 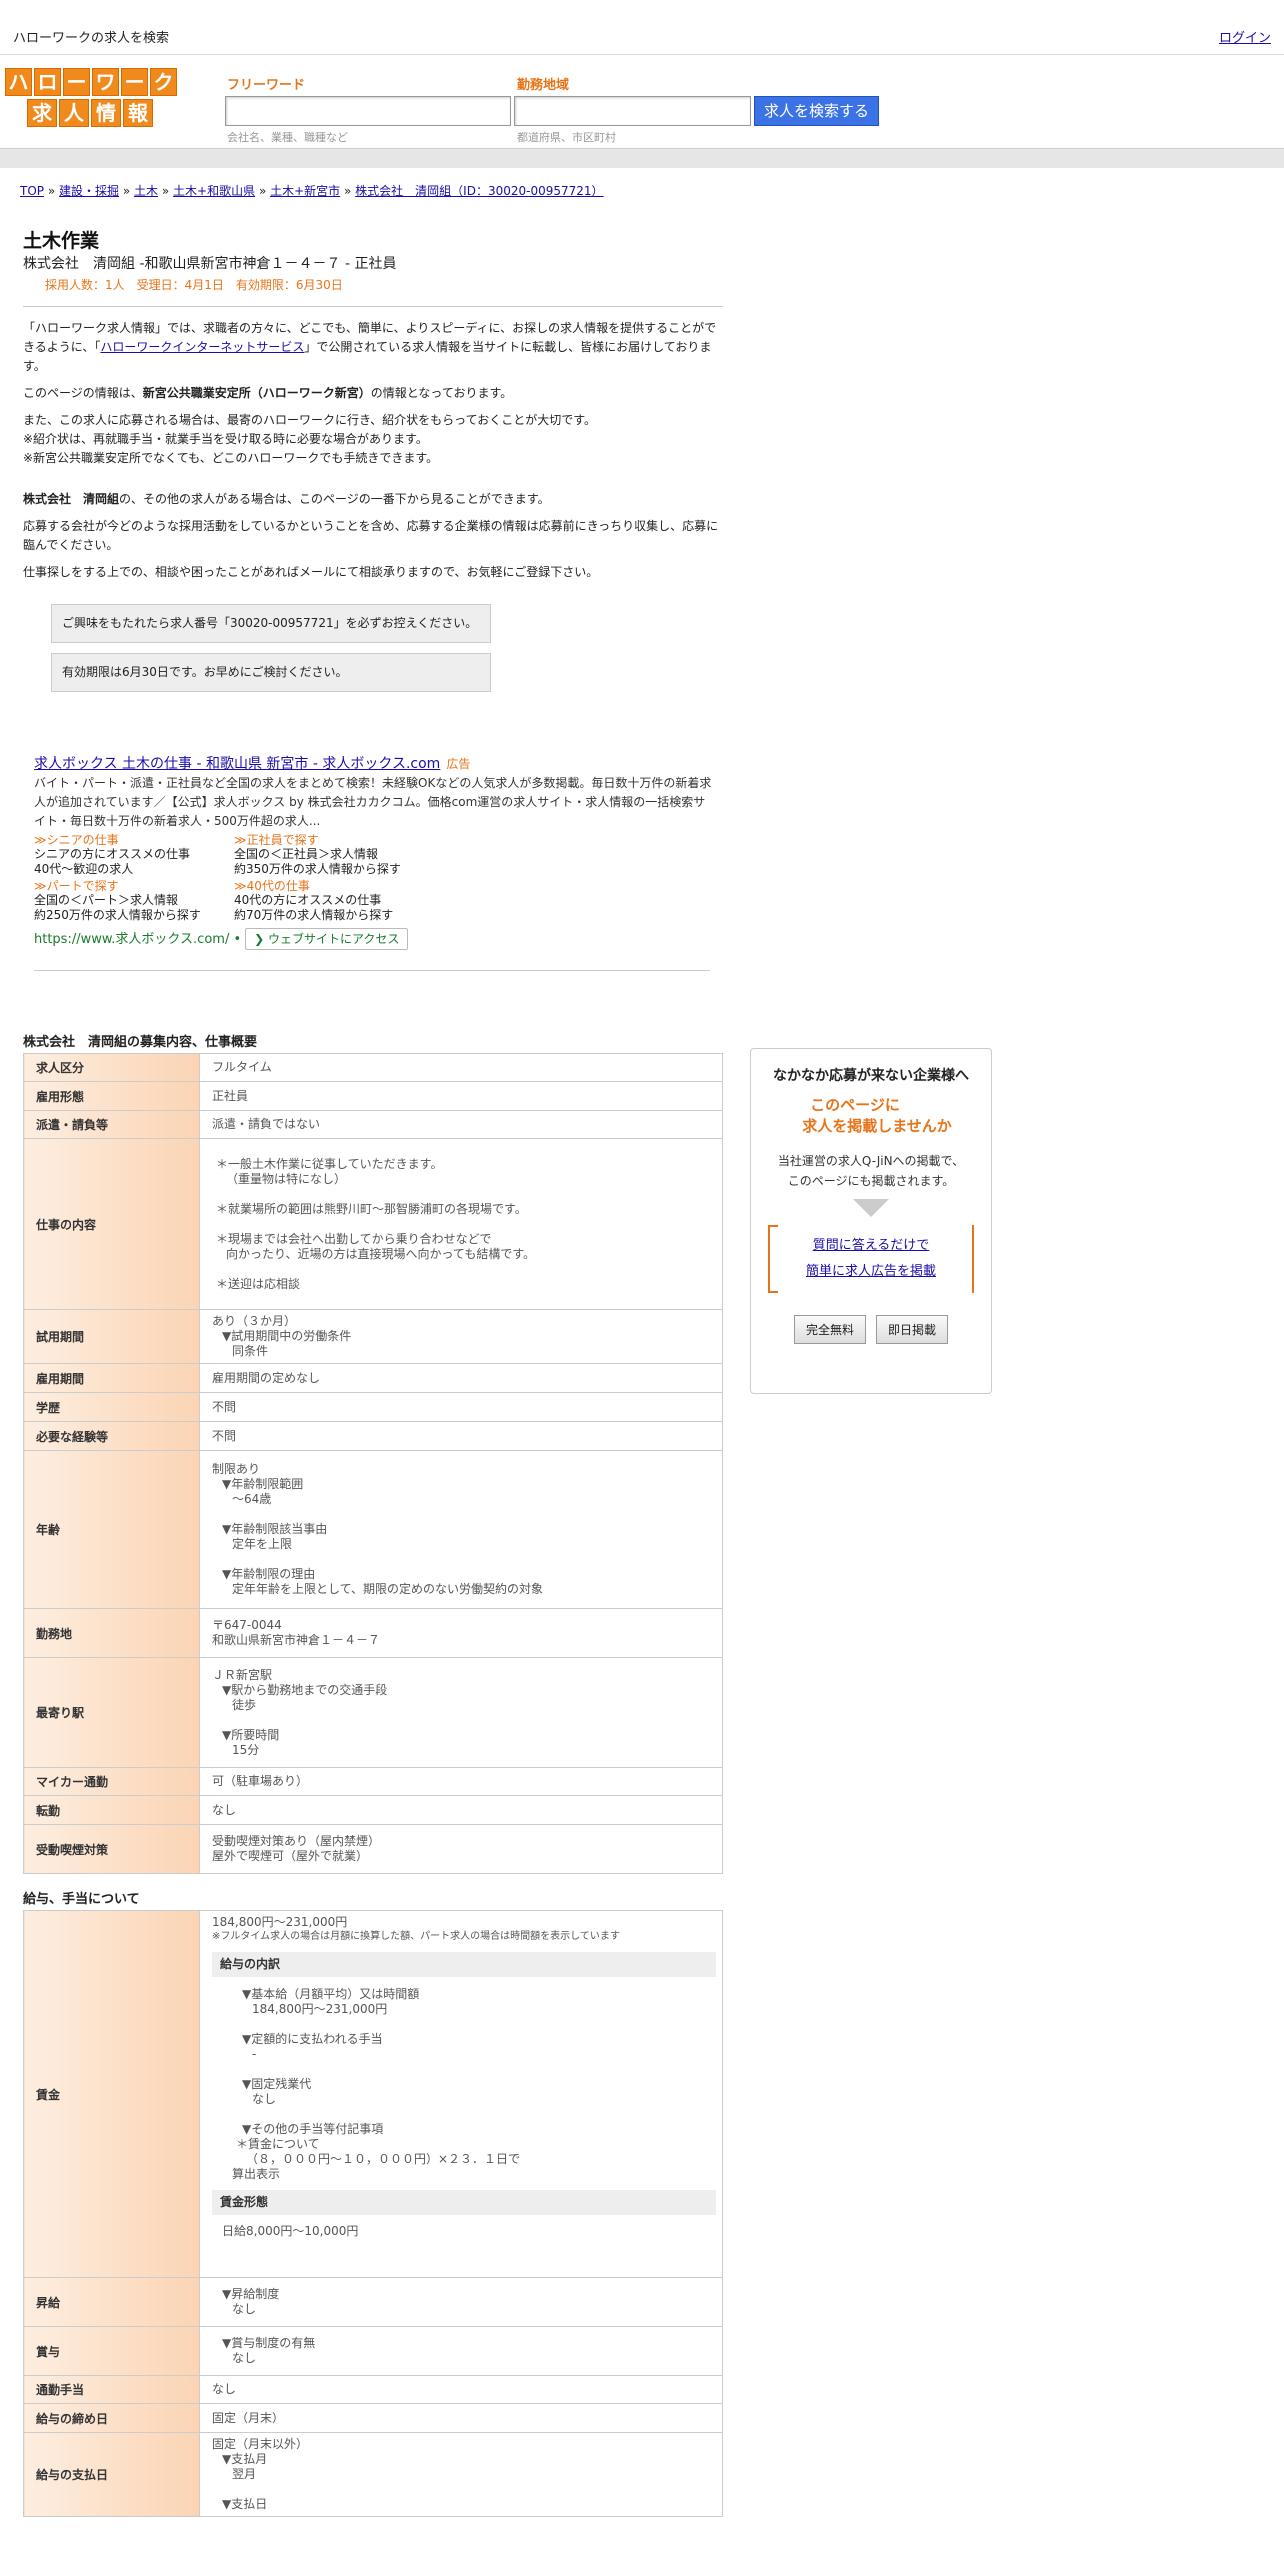 I want to click on ad-title-link: 求人ボックス 土木の仕事 - 和歌山県 新宮市 - 求人ボックス.com, so click(x=237, y=764).